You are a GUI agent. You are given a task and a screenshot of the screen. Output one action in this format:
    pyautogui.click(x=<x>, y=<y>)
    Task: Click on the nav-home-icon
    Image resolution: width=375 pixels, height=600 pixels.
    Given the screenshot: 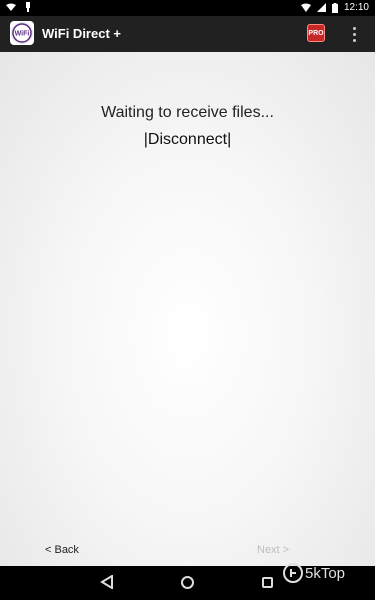 What is the action you would take?
    pyautogui.click(x=187, y=582)
    